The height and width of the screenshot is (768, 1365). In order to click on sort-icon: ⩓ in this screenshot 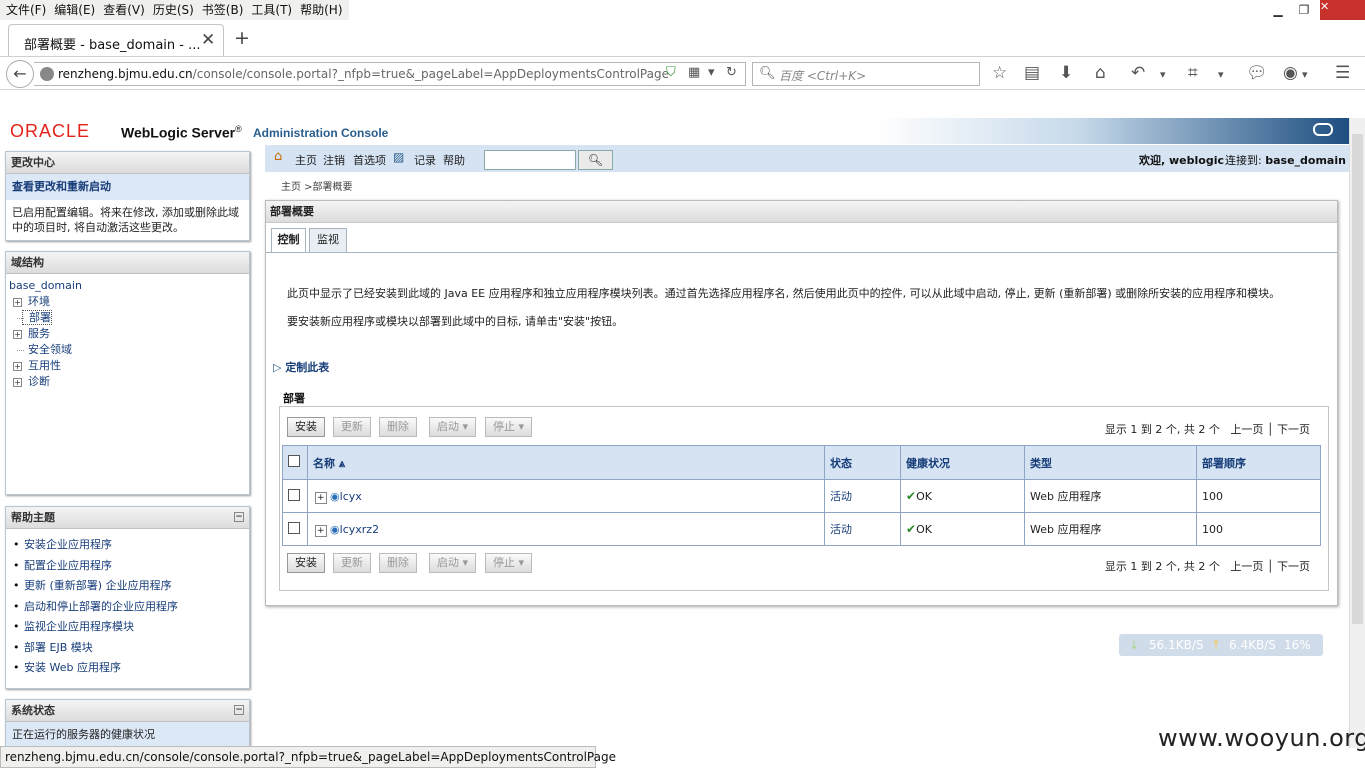, I will do `click(342, 463)`.